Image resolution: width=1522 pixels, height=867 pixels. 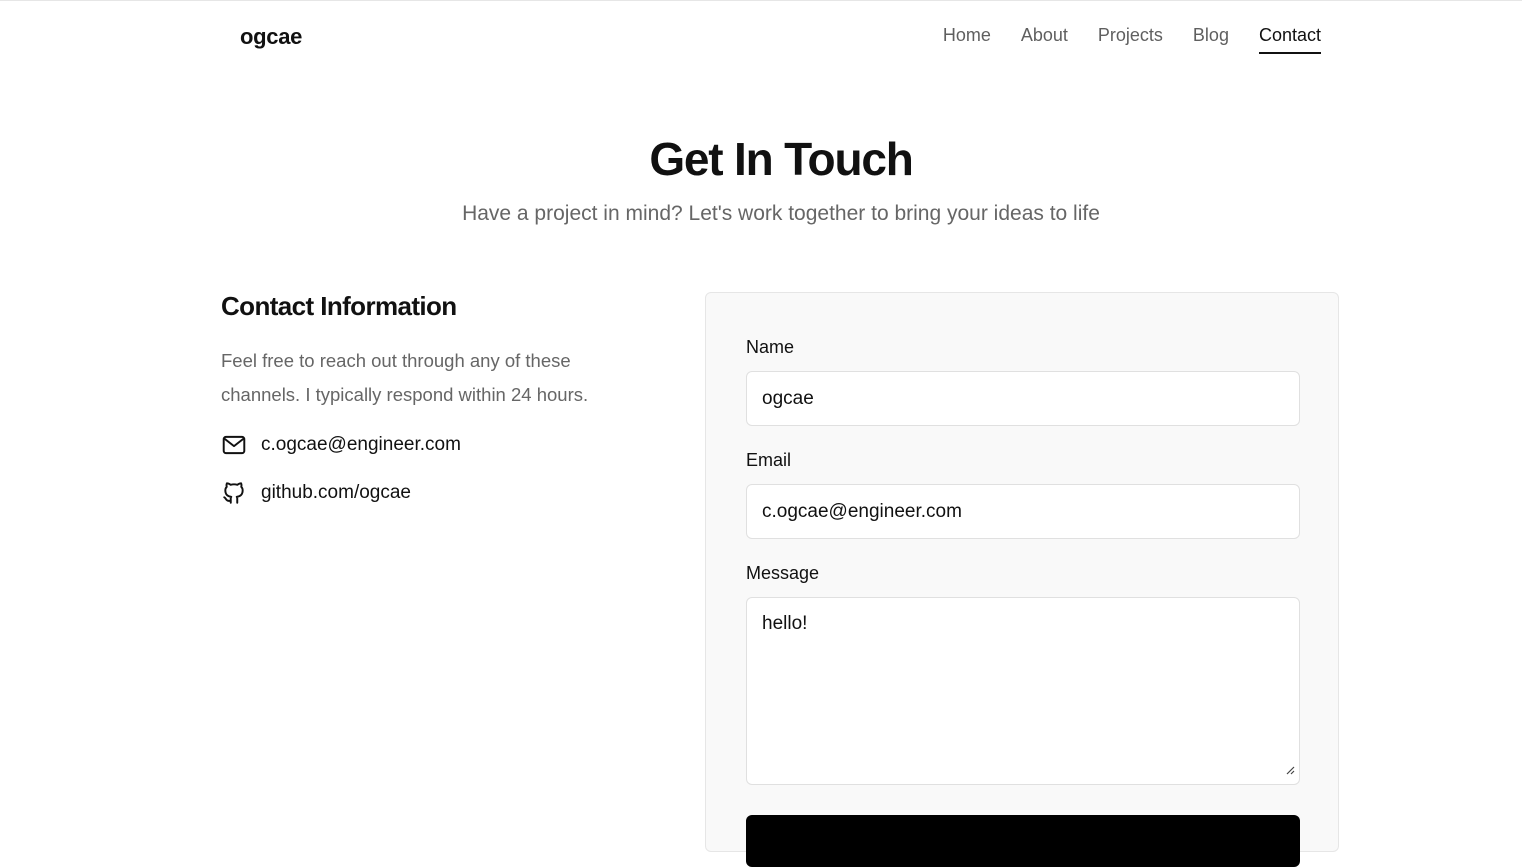 I want to click on nav-link-projects: Projects, so click(x=1130, y=39).